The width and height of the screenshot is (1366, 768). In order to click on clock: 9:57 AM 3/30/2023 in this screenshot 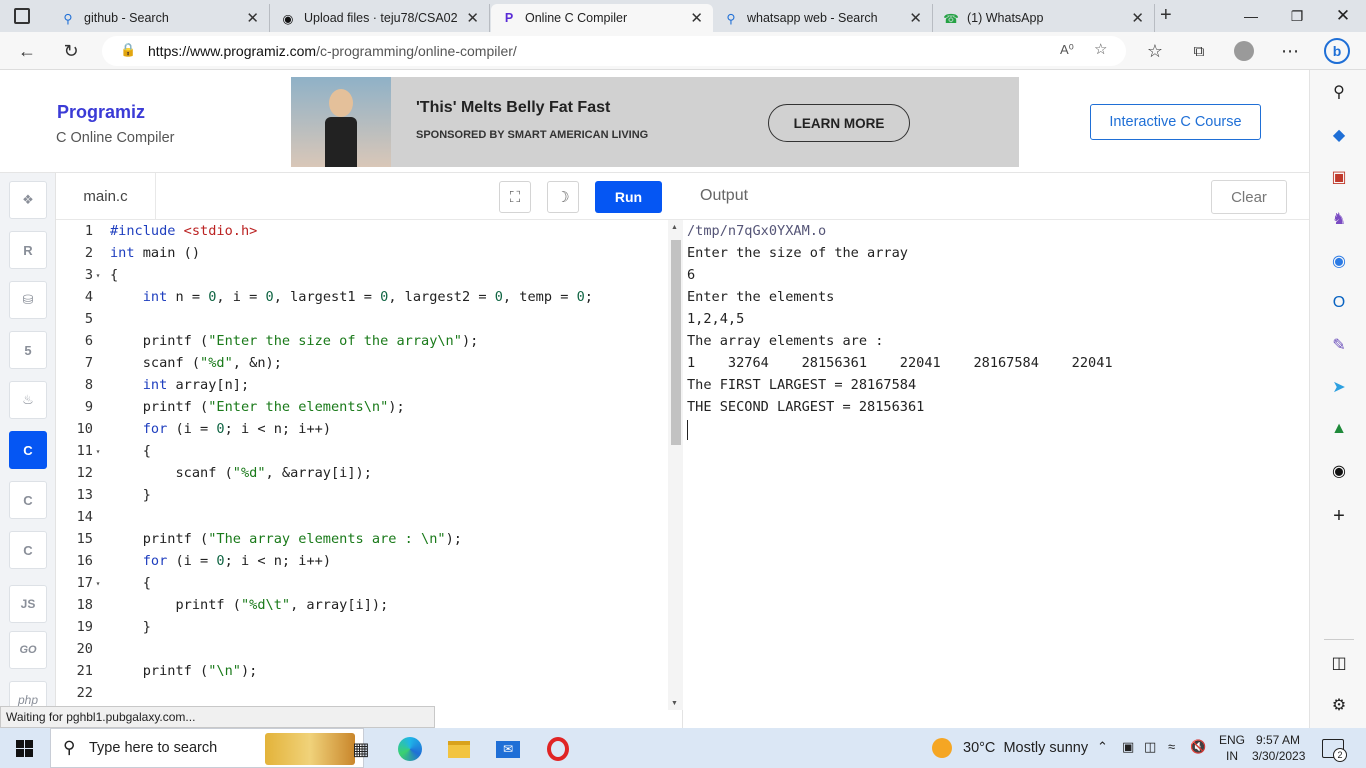, I will do `click(1278, 748)`.